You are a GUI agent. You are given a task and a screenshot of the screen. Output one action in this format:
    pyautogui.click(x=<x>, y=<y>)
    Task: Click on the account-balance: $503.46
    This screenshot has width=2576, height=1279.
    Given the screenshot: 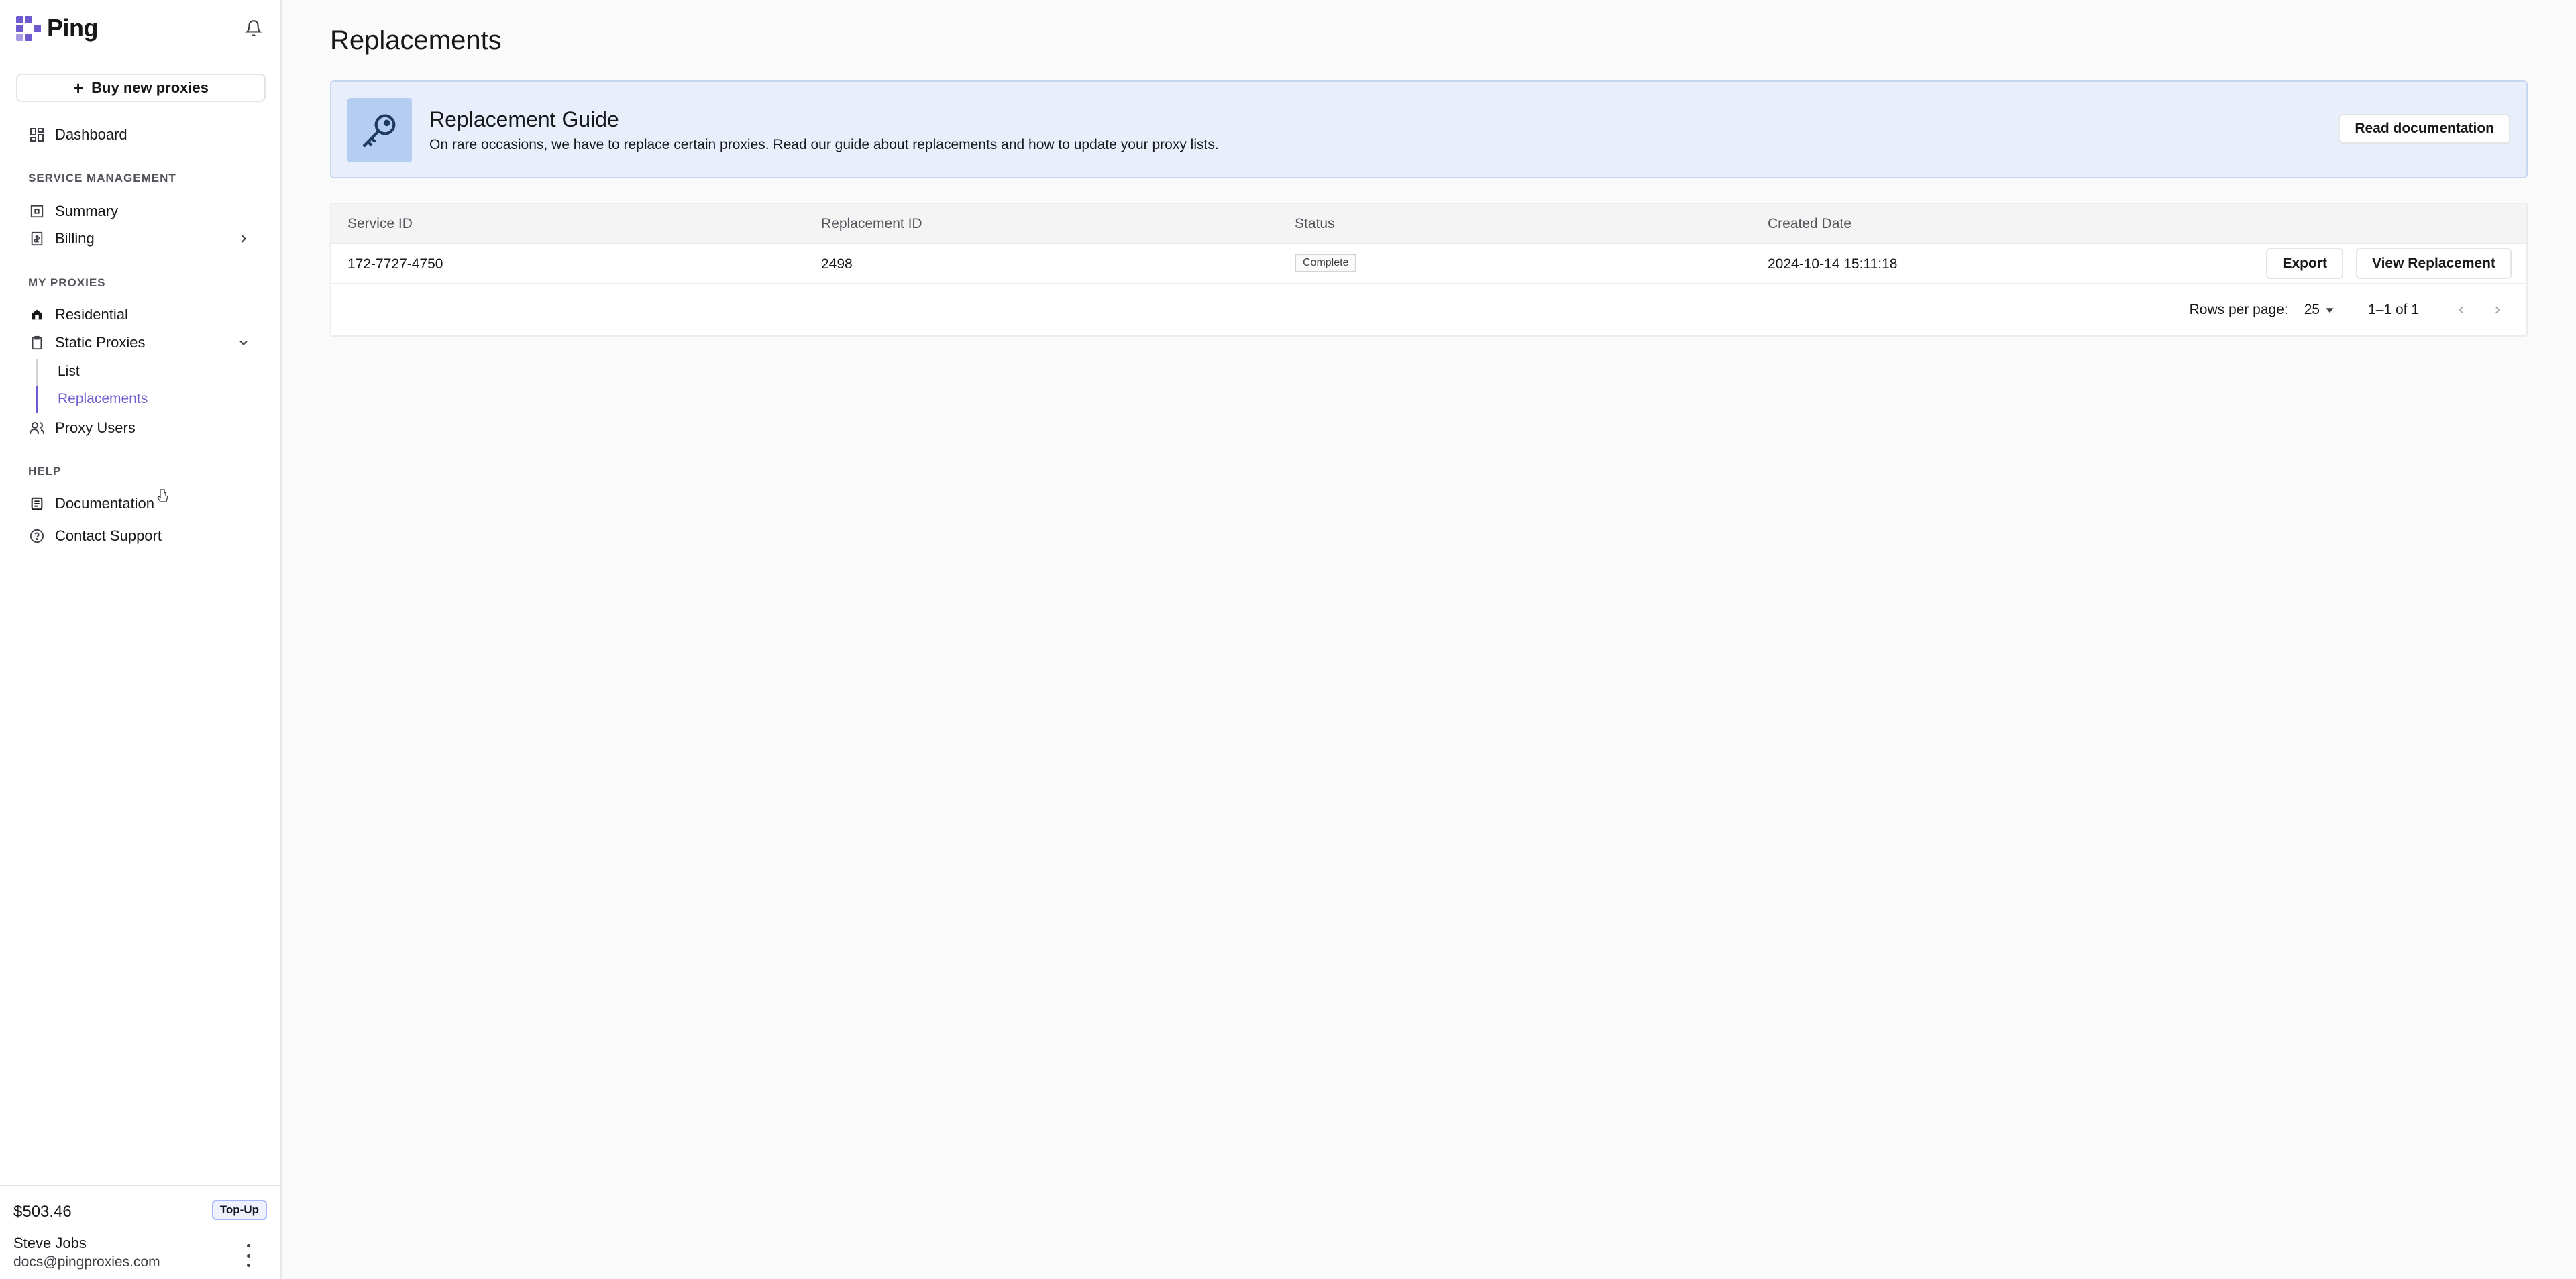 What is the action you would take?
    pyautogui.click(x=42, y=1212)
    